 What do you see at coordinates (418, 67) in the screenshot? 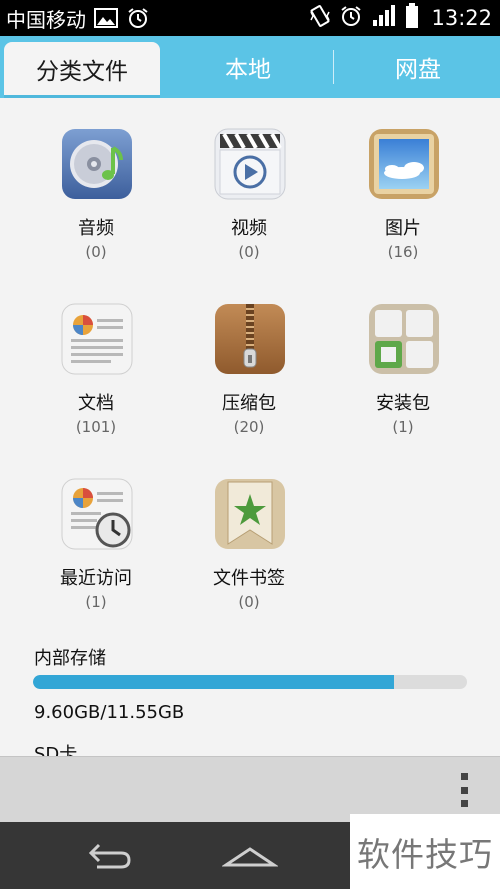
I see `tab-cloud: 网盘` at bounding box center [418, 67].